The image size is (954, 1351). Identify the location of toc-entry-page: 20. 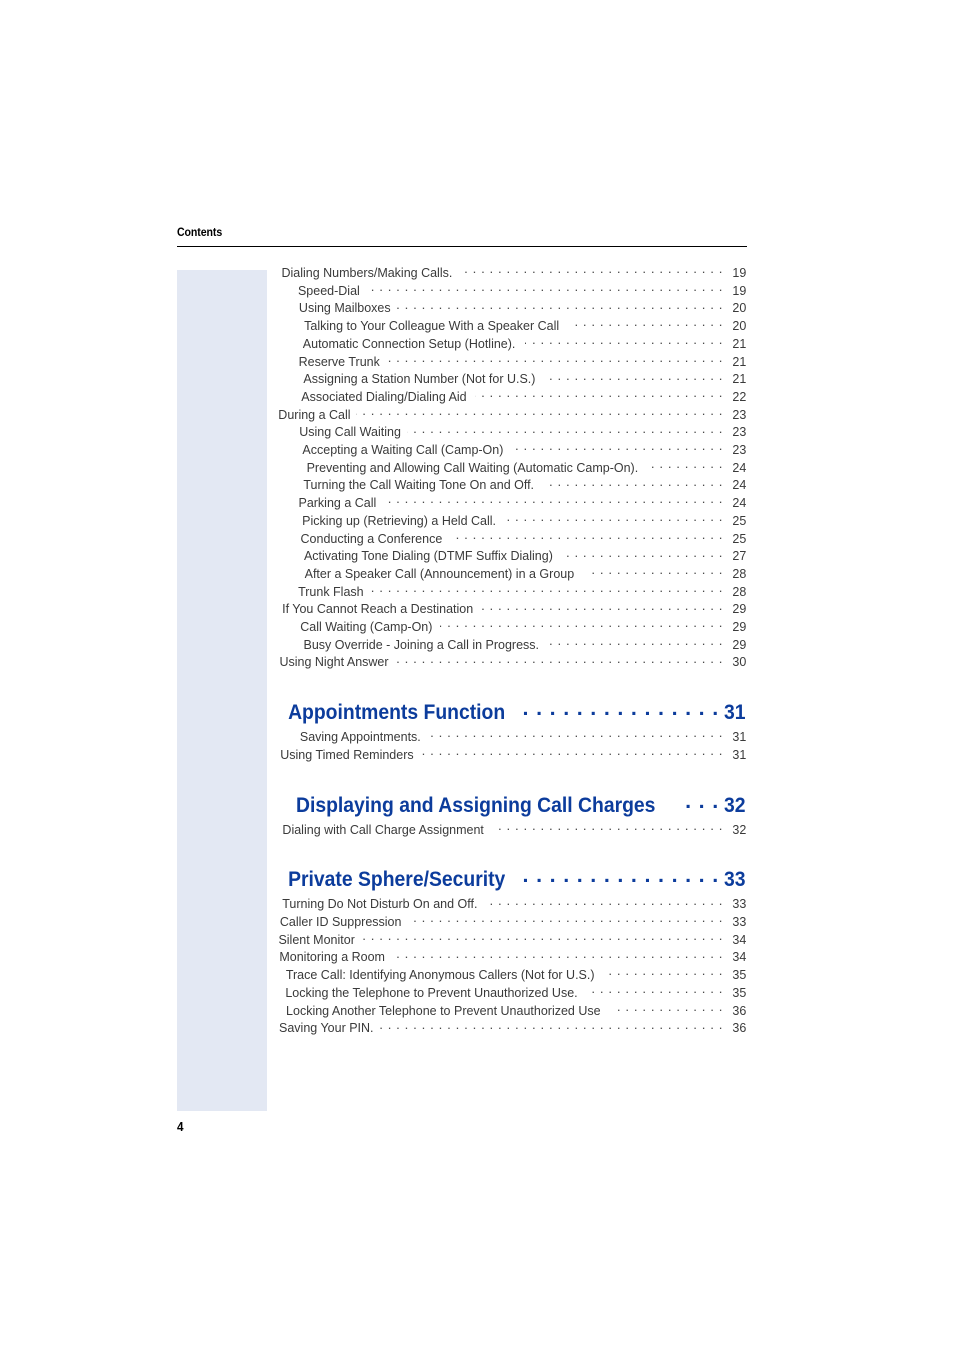
(739, 308).